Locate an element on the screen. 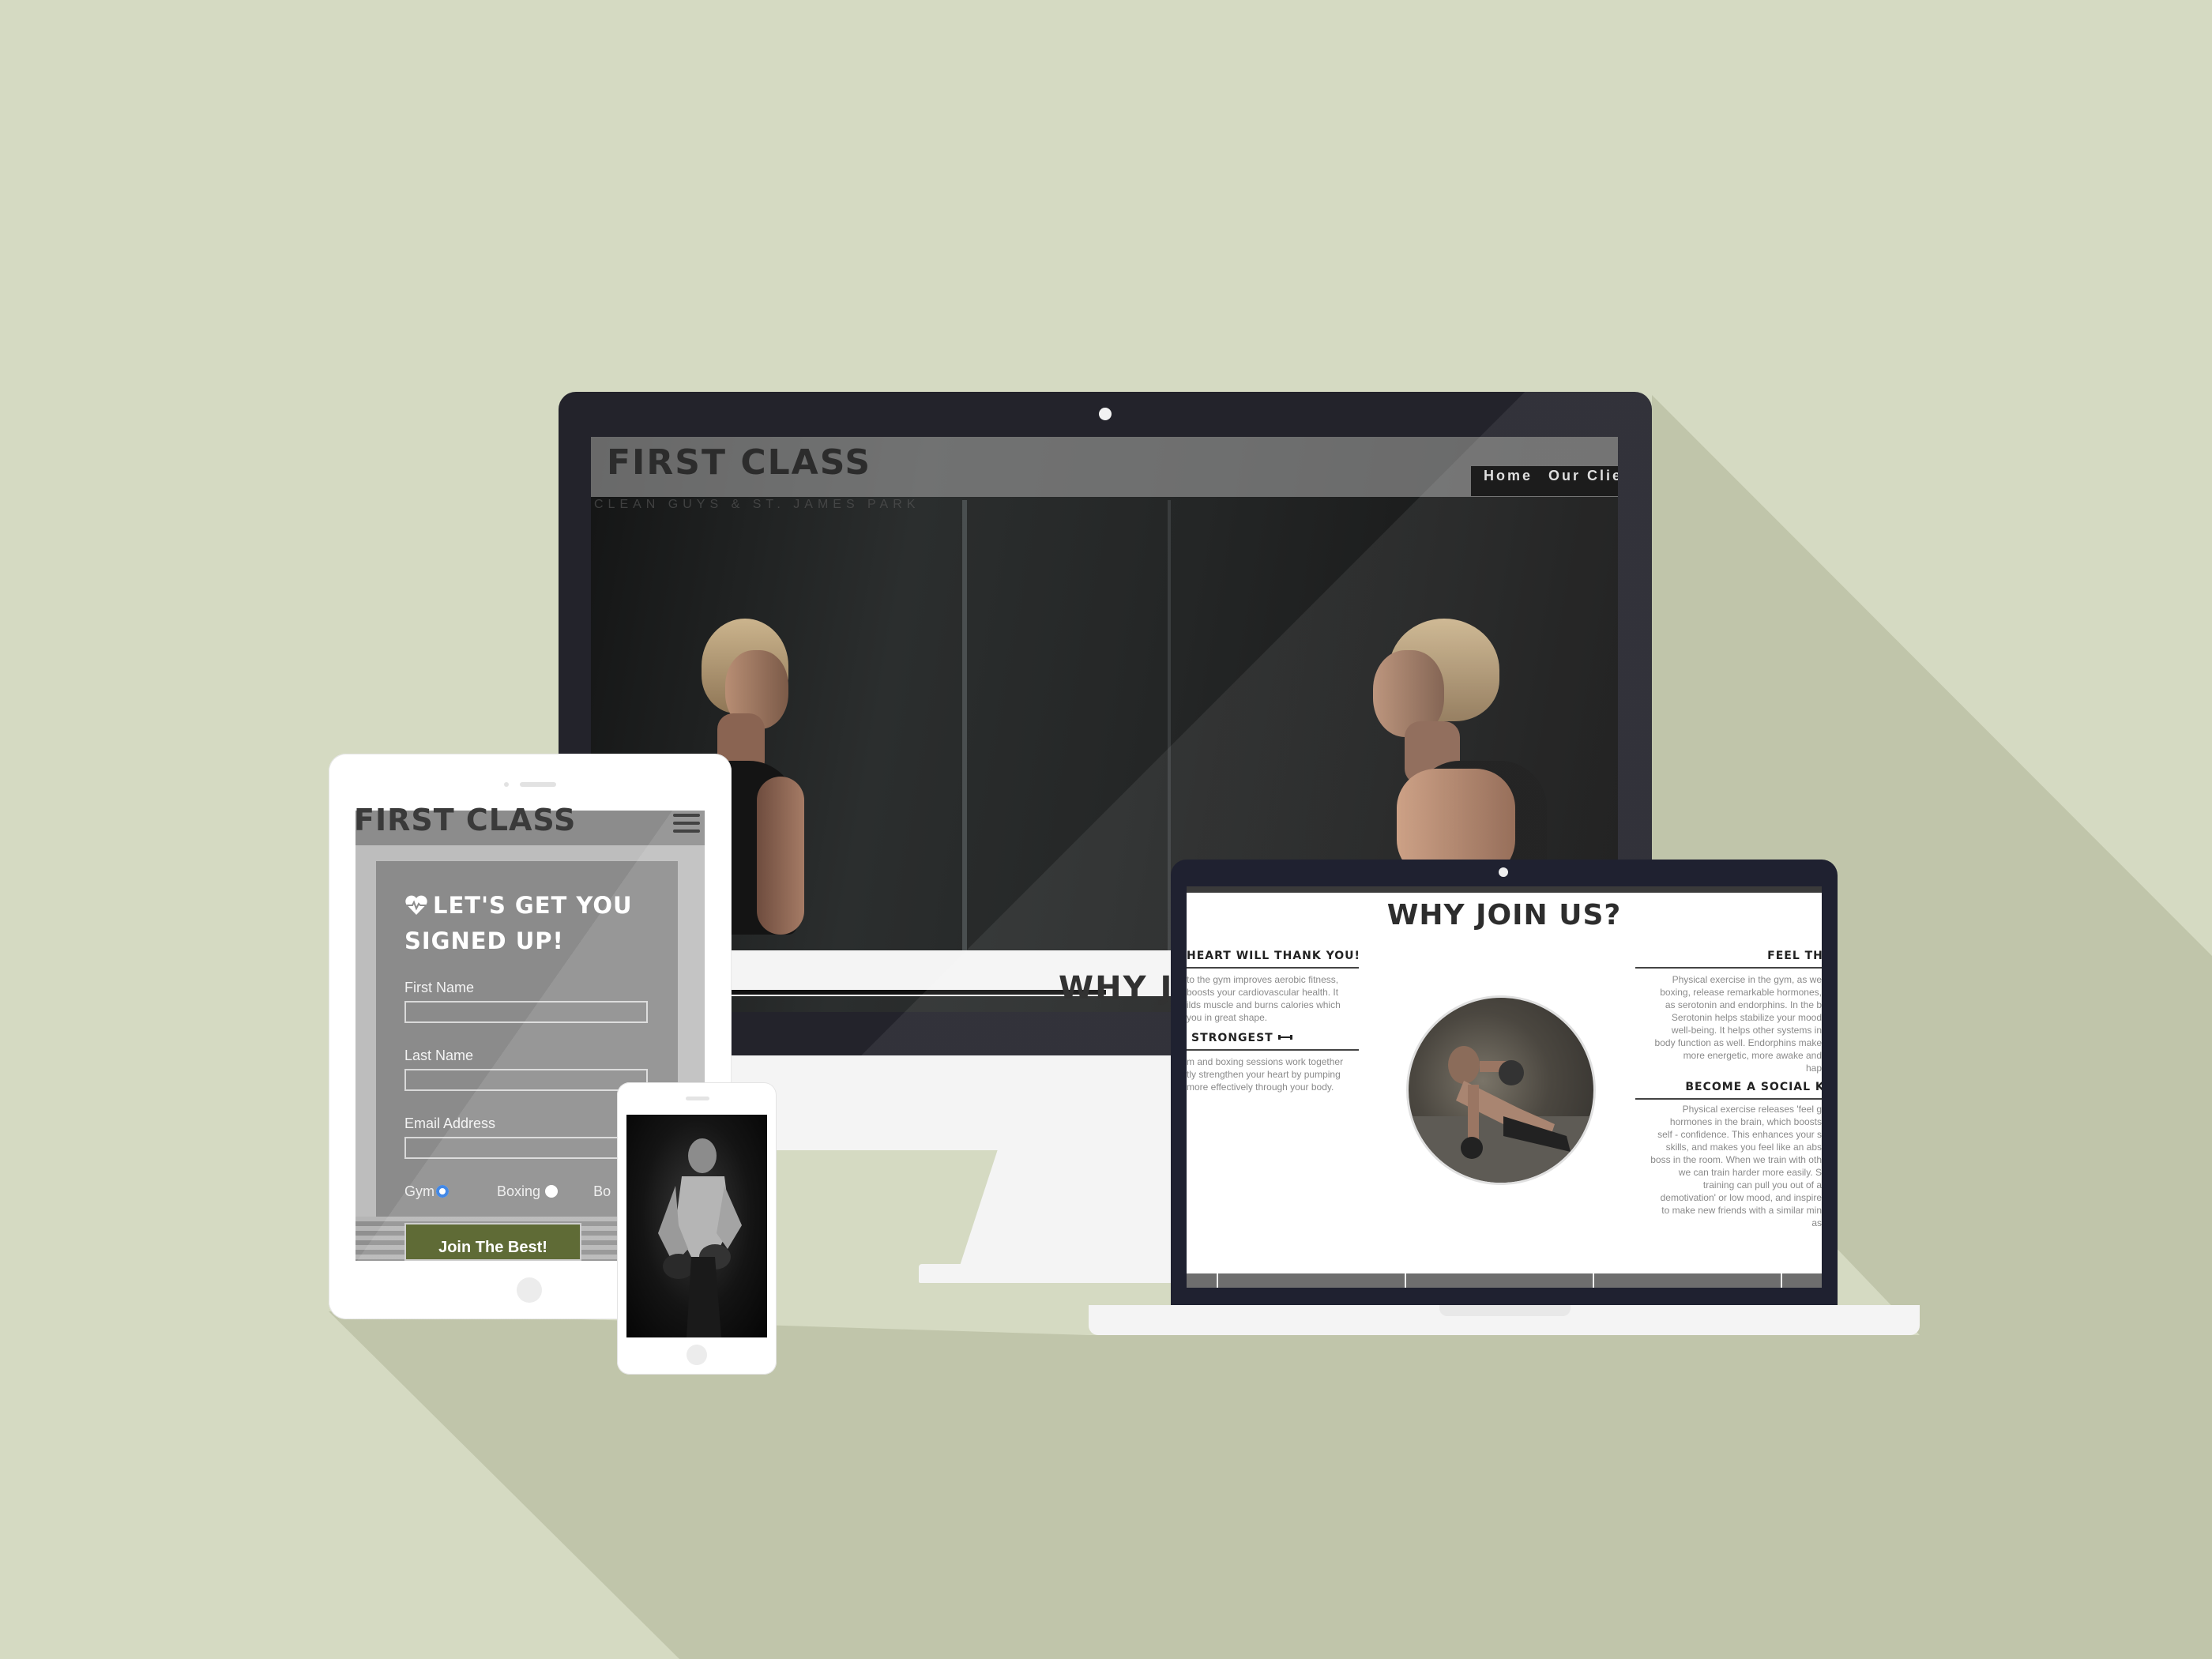 This screenshot has width=2212, height=1659. benefit-text: self - confidence. This enhances your s is located at coordinates (1740, 1135).